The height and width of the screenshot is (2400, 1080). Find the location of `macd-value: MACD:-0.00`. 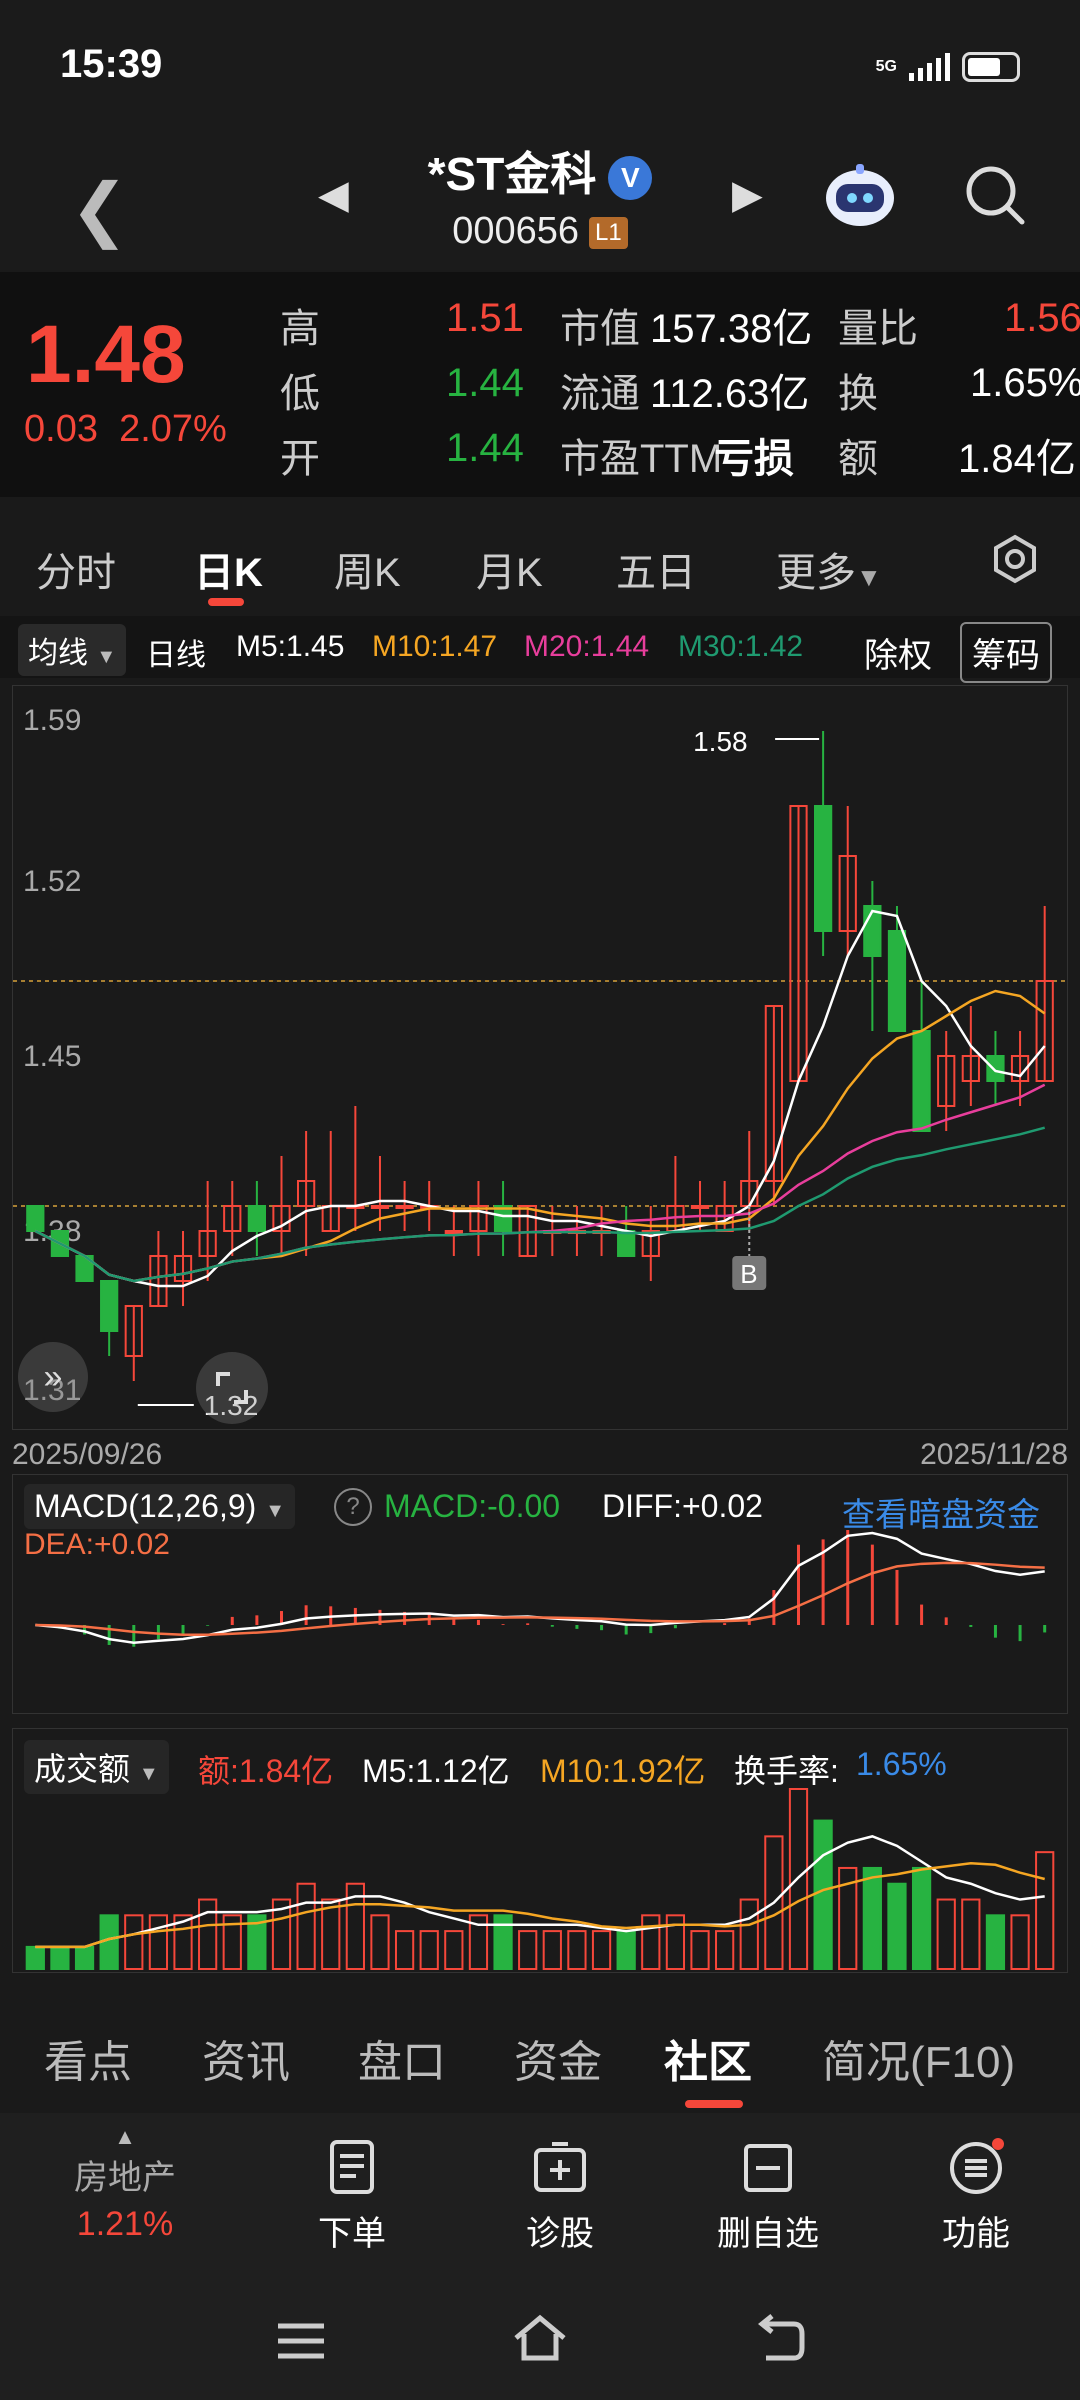

macd-value: MACD:-0.00 is located at coordinates (472, 1506).